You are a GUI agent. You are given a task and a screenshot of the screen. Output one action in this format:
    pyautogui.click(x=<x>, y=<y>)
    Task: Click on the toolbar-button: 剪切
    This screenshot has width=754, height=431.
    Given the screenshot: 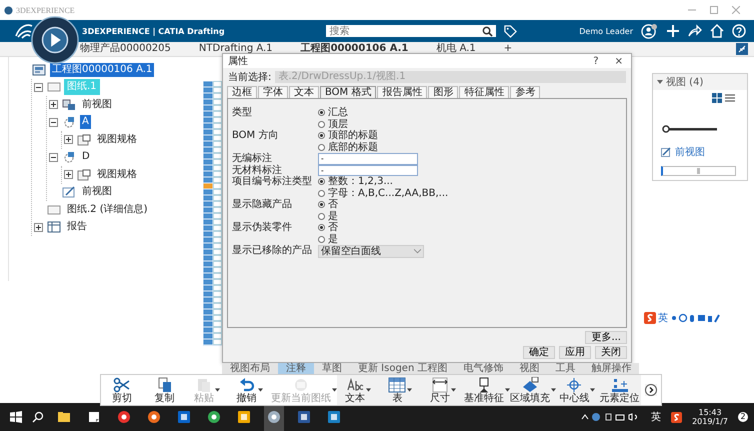 What is the action you would take?
    pyautogui.click(x=122, y=390)
    